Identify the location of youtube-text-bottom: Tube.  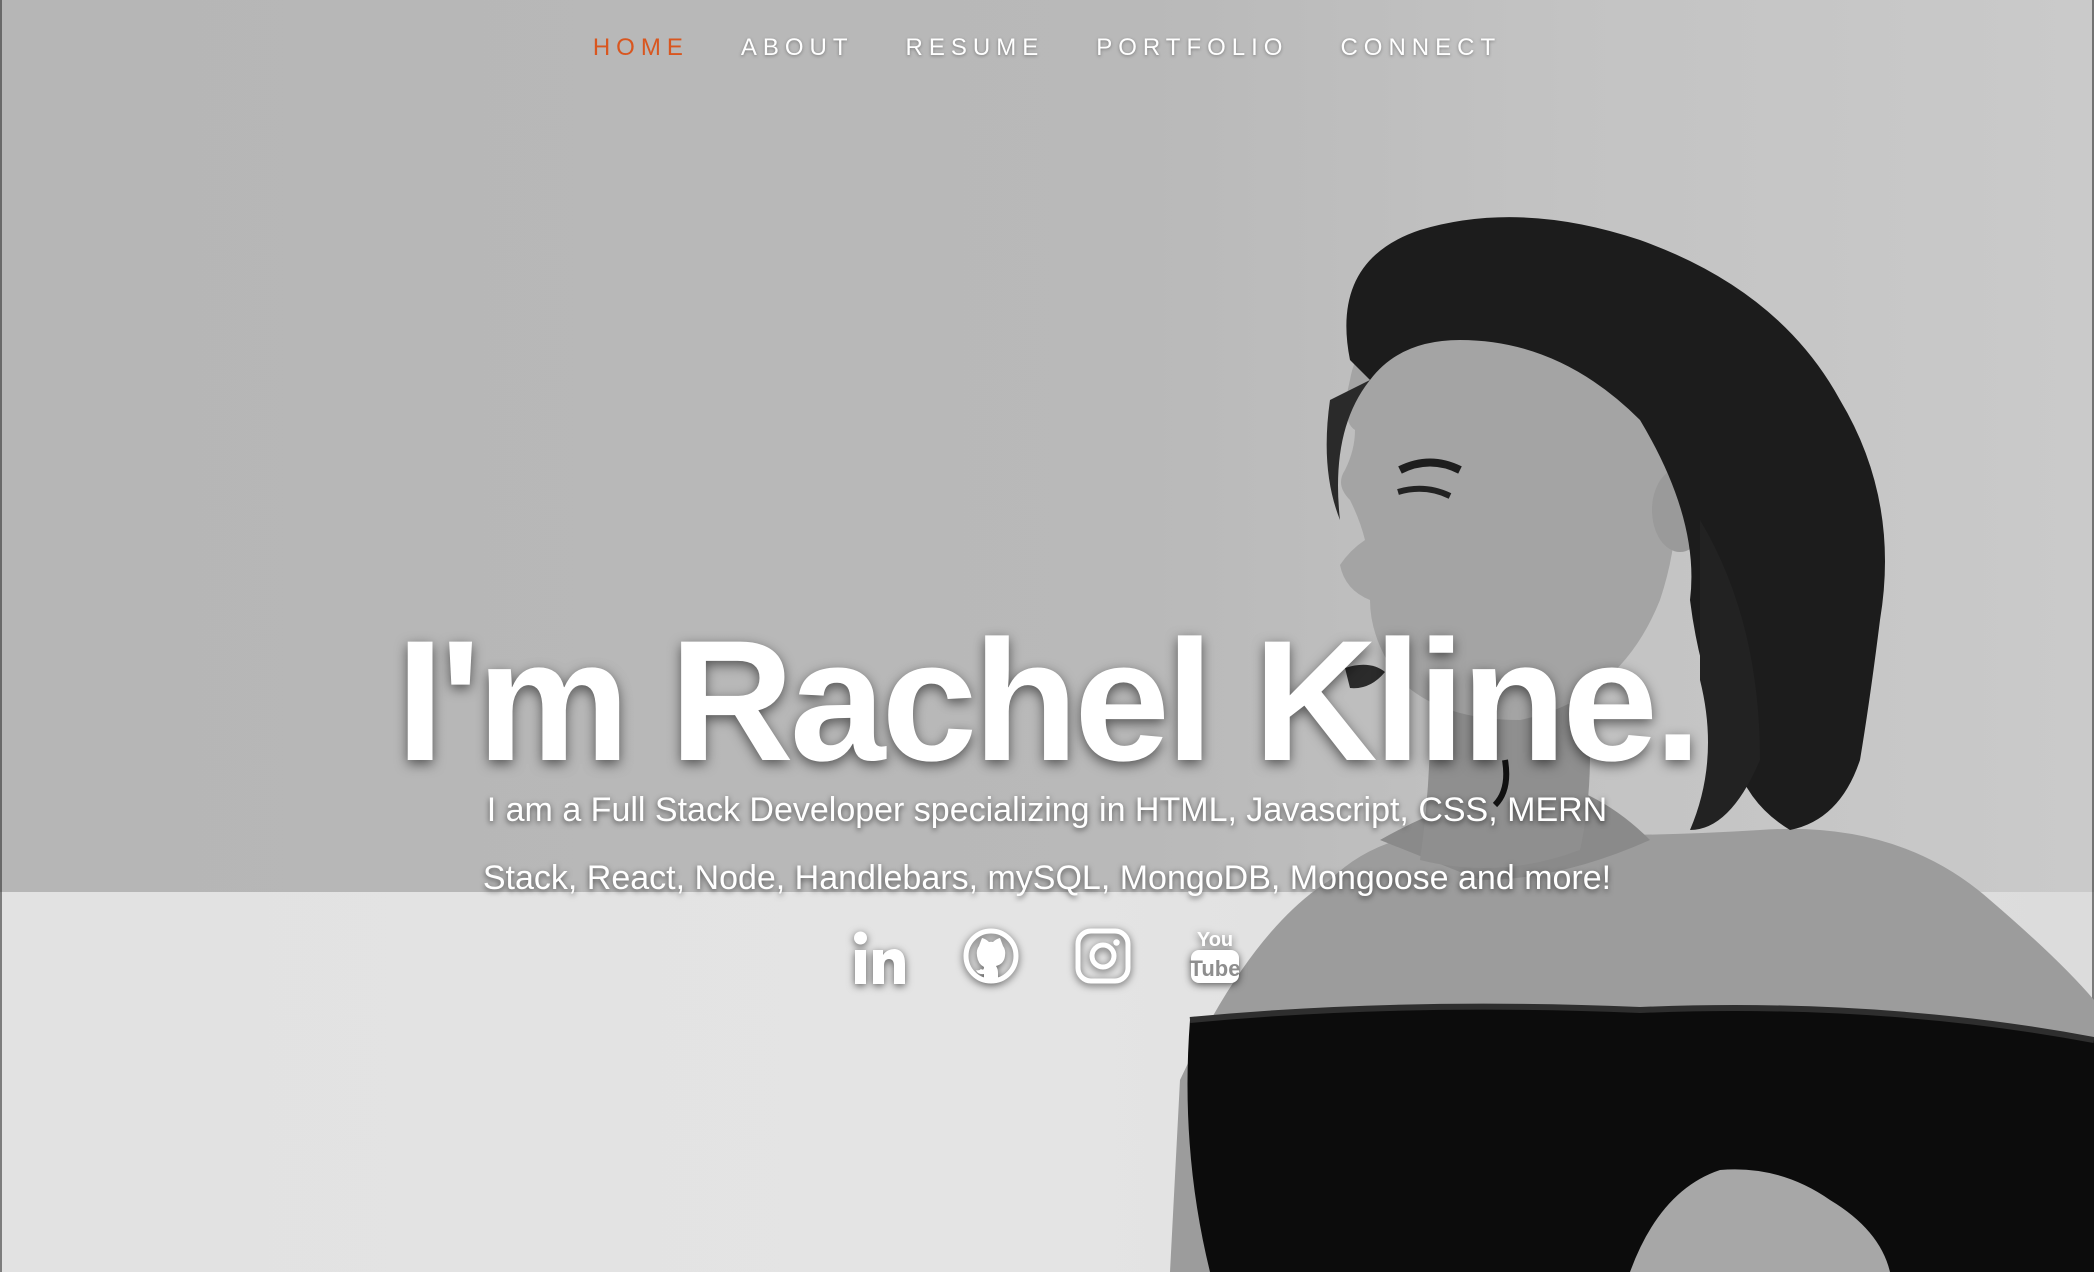
(1215, 968).